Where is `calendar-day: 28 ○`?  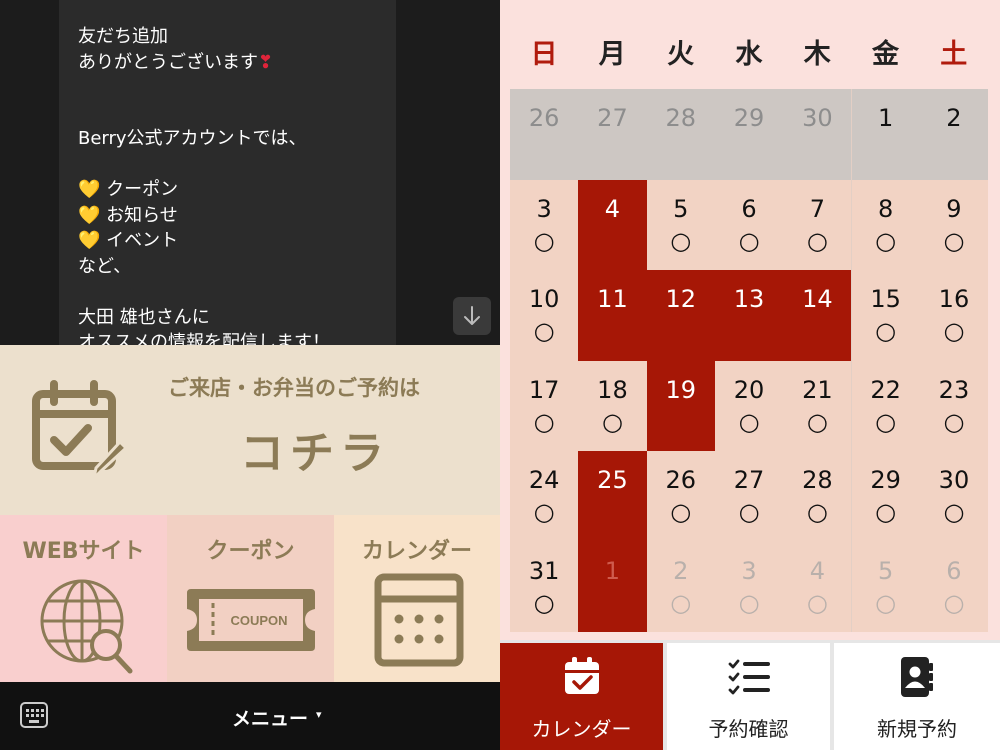
calendar-day: 28 ○ is located at coordinates (817, 496).